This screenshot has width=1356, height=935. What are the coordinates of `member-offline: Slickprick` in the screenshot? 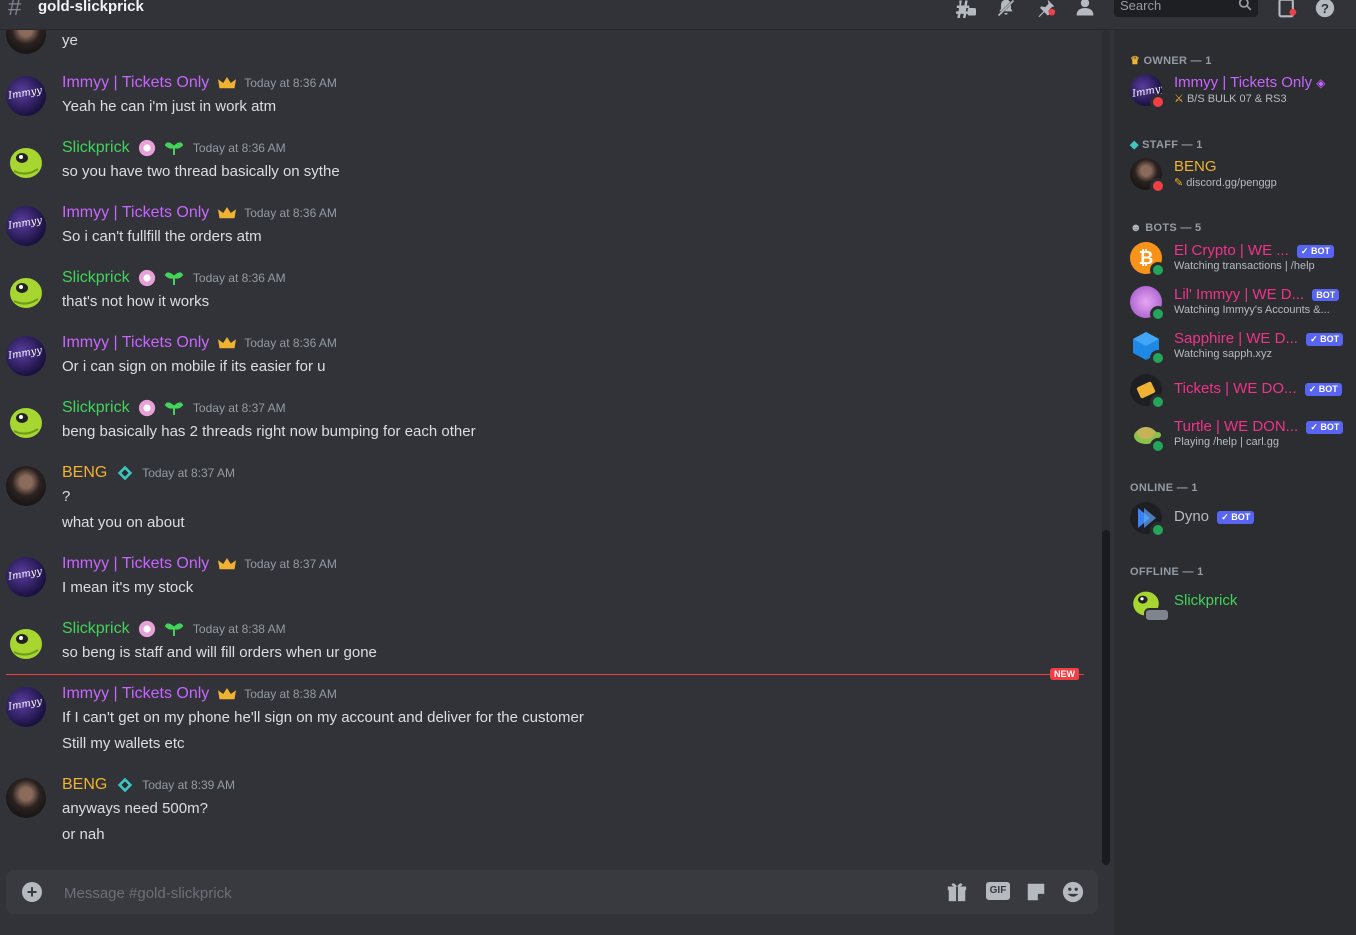 It's located at (1241, 602).